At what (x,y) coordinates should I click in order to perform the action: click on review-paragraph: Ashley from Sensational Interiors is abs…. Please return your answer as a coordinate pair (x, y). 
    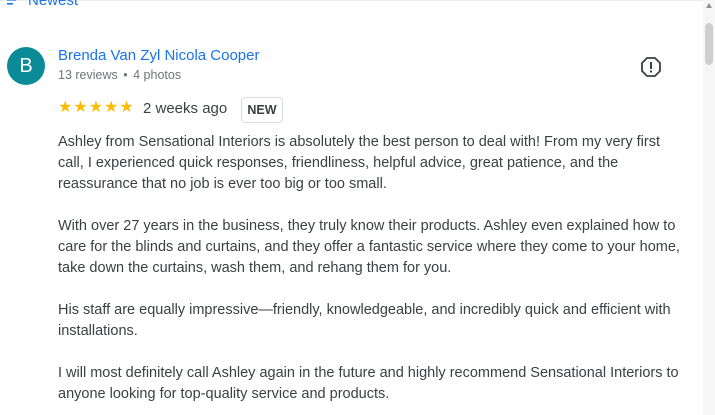
    Looking at the image, I should click on (359, 163).